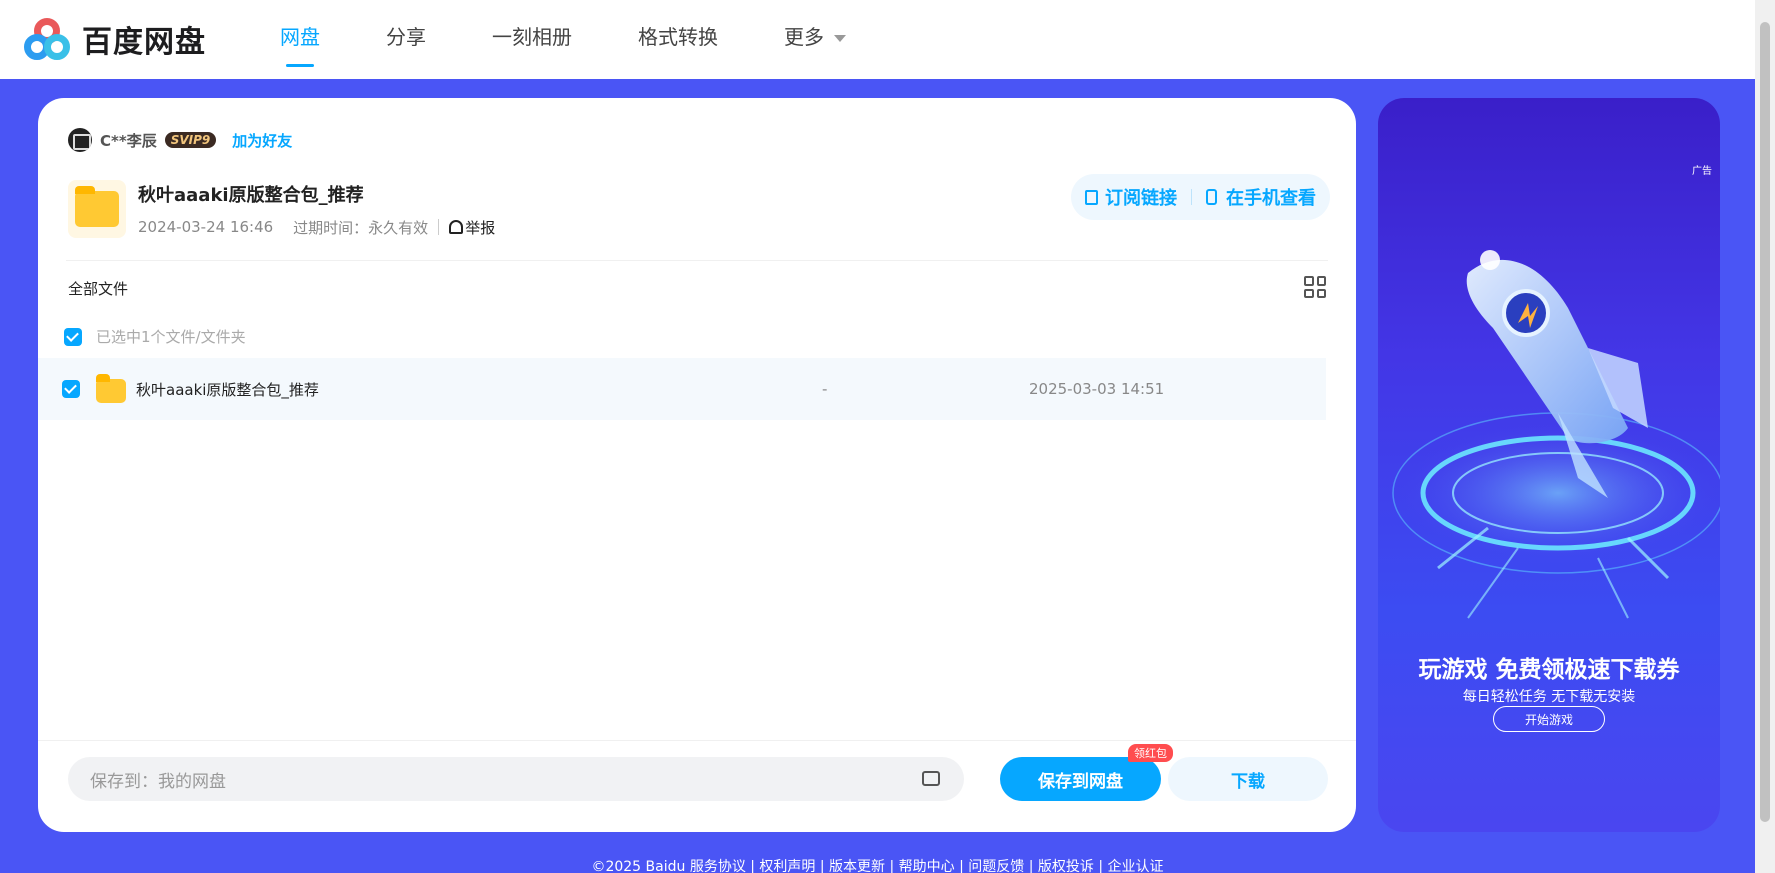  I want to click on table-row: 秋叶aaaki原版整合包_推荐 - 2025-03-03 14:51, so click(682, 389).